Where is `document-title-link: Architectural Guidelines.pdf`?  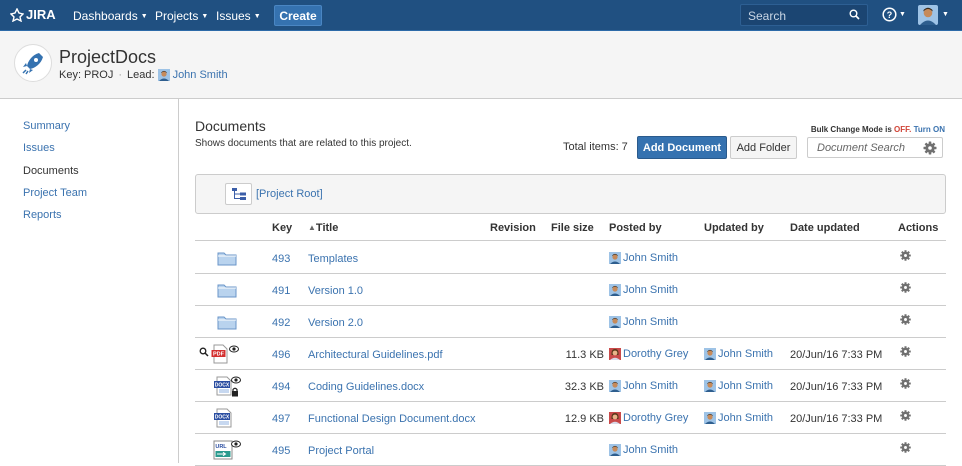
document-title-link: Architectural Guidelines.pdf is located at coordinates (375, 355).